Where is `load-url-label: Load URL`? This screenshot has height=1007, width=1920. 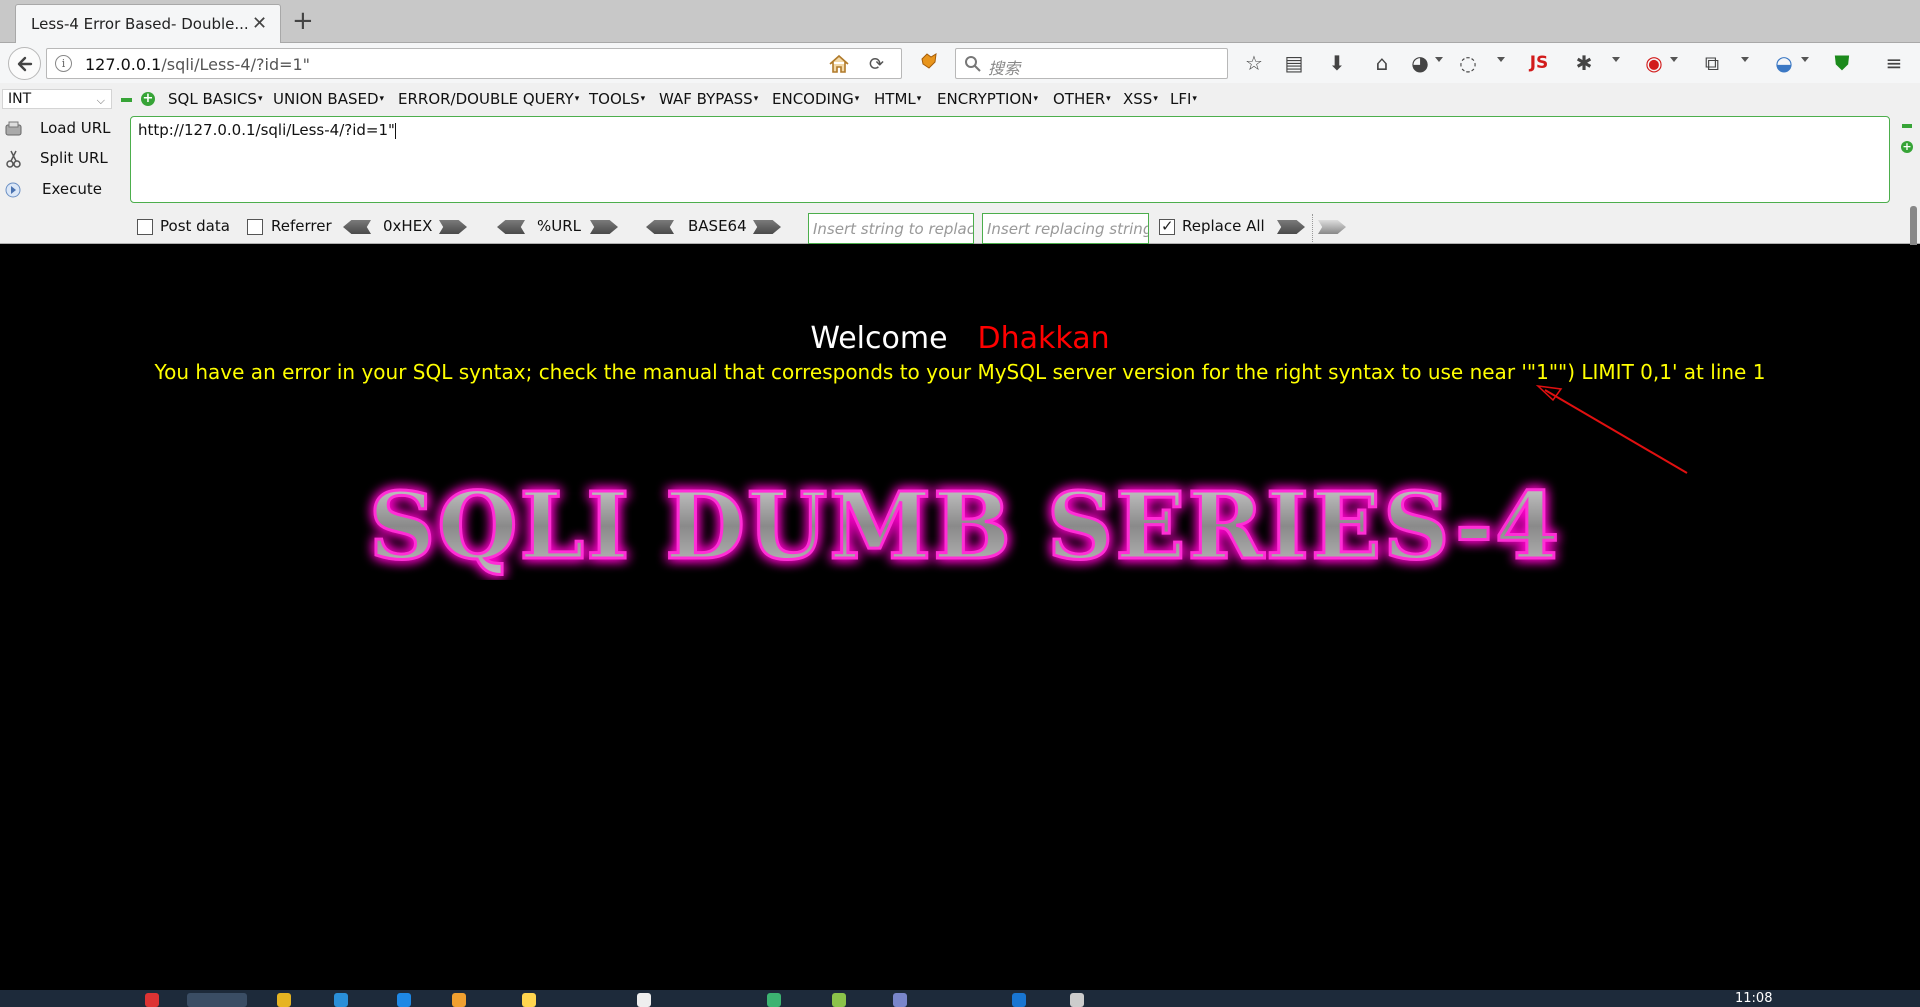 load-url-label: Load URL is located at coordinates (75, 128).